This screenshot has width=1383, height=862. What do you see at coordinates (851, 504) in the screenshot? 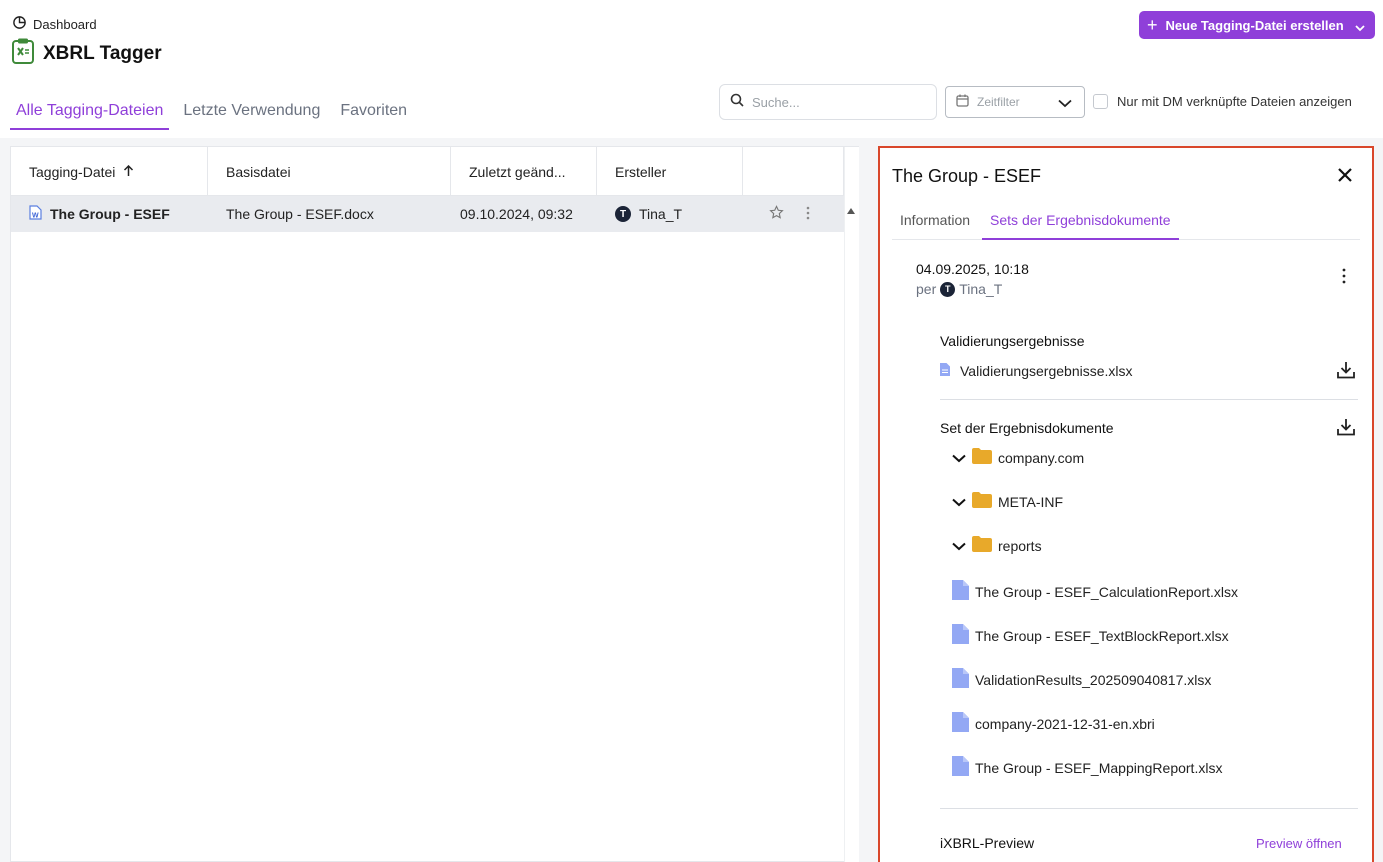
I see `table-scrollbar` at bounding box center [851, 504].